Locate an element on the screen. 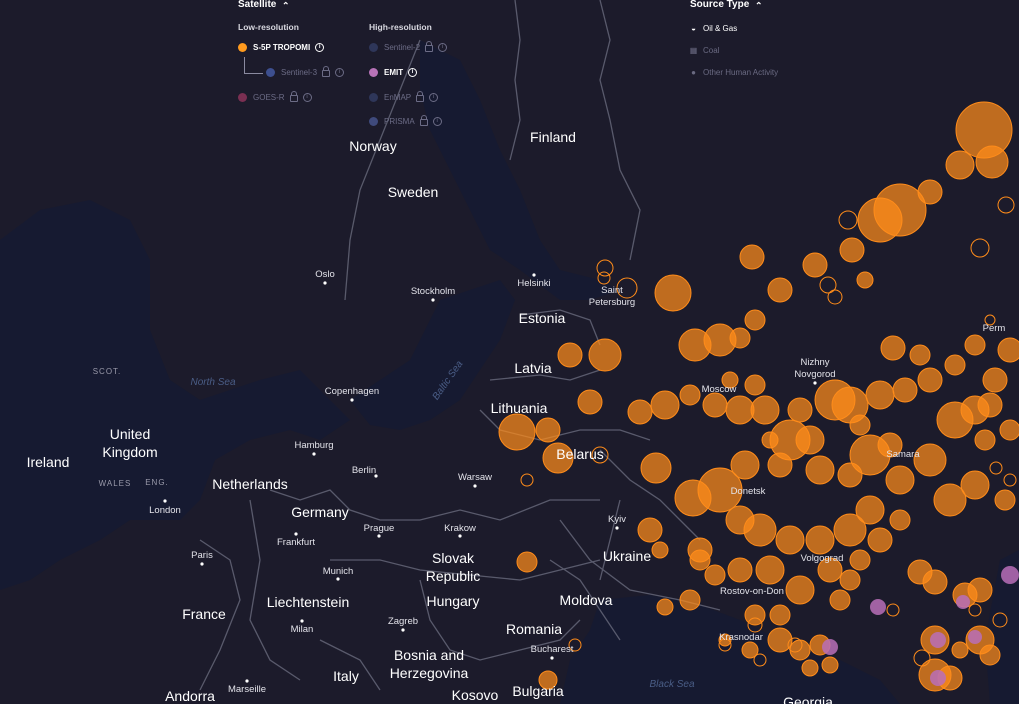 This screenshot has height=704, width=1019. oil-drop-icon: ◒ is located at coordinates (693, 28).